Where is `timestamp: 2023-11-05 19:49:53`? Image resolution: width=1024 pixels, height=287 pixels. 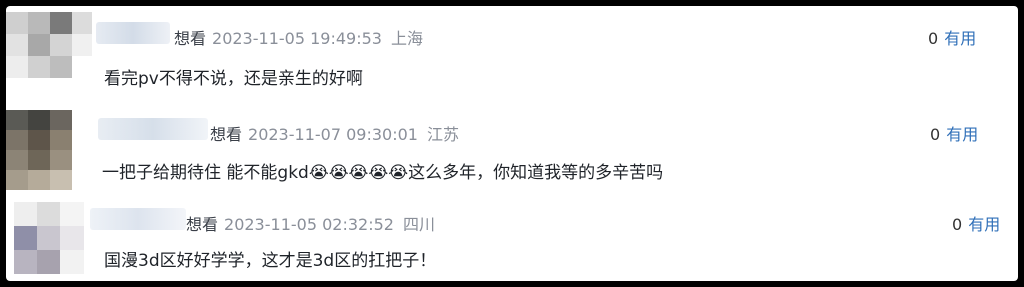 timestamp: 2023-11-05 19:49:53 is located at coordinates (297, 38).